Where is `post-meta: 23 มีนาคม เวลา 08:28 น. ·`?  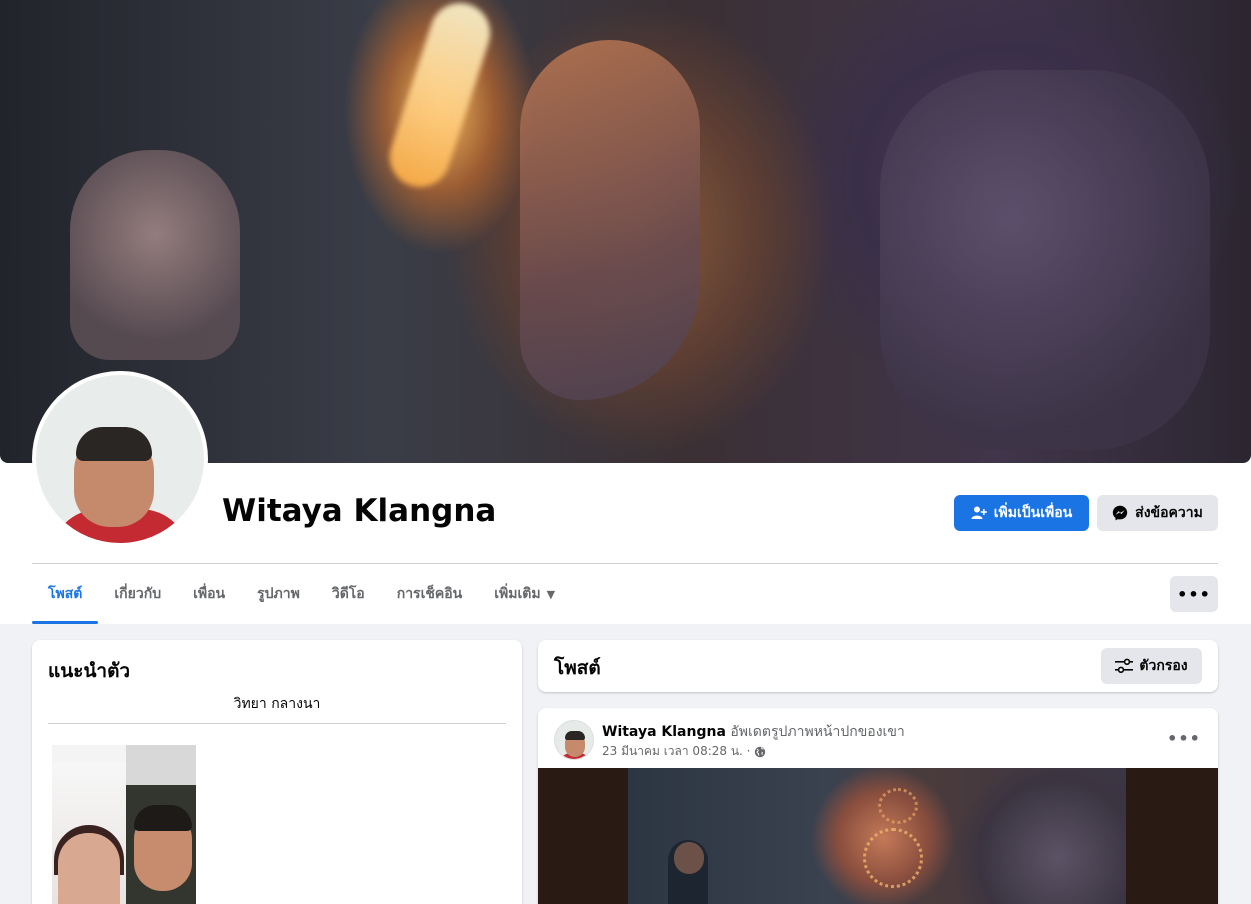 post-meta: 23 มีนาคม เวลา 08:28 น. · is located at coordinates (684, 751).